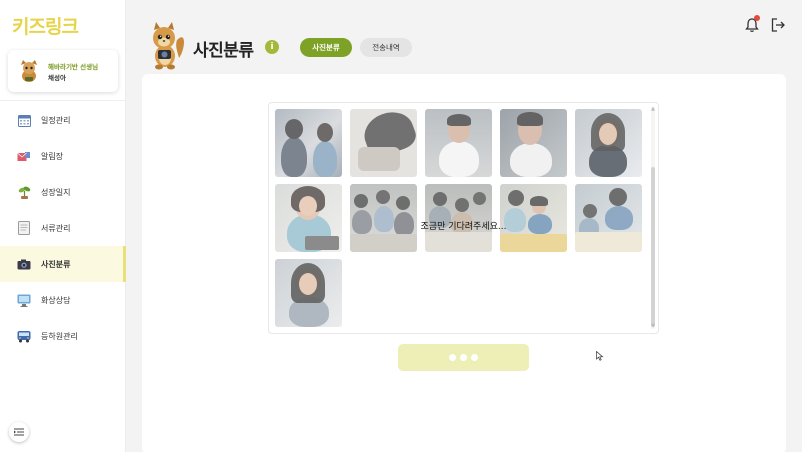 This screenshot has width=802, height=452. What do you see at coordinates (168, 46) in the screenshot?
I see `mascot-squirrel-icon` at bounding box center [168, 46].